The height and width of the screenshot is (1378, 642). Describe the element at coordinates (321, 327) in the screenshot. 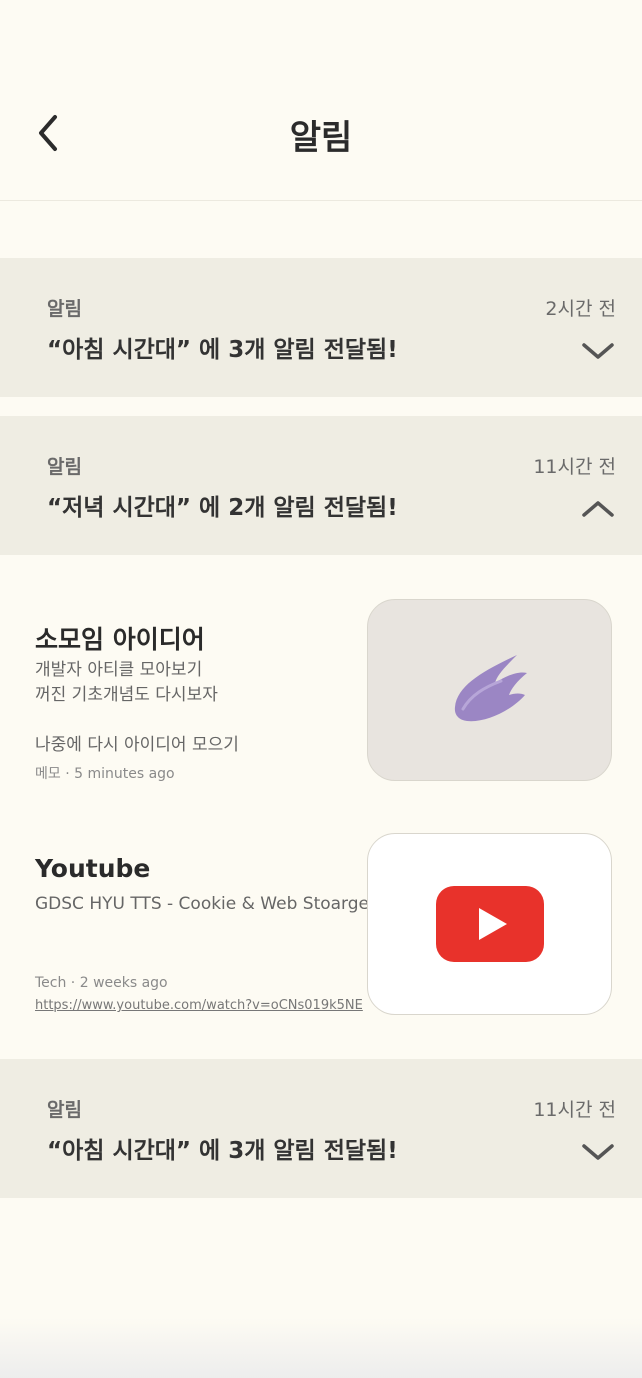

I see `notification-group: 알림 2시간 전 “아침 시간대” 에 3개 알림 전달됨!` at that location.